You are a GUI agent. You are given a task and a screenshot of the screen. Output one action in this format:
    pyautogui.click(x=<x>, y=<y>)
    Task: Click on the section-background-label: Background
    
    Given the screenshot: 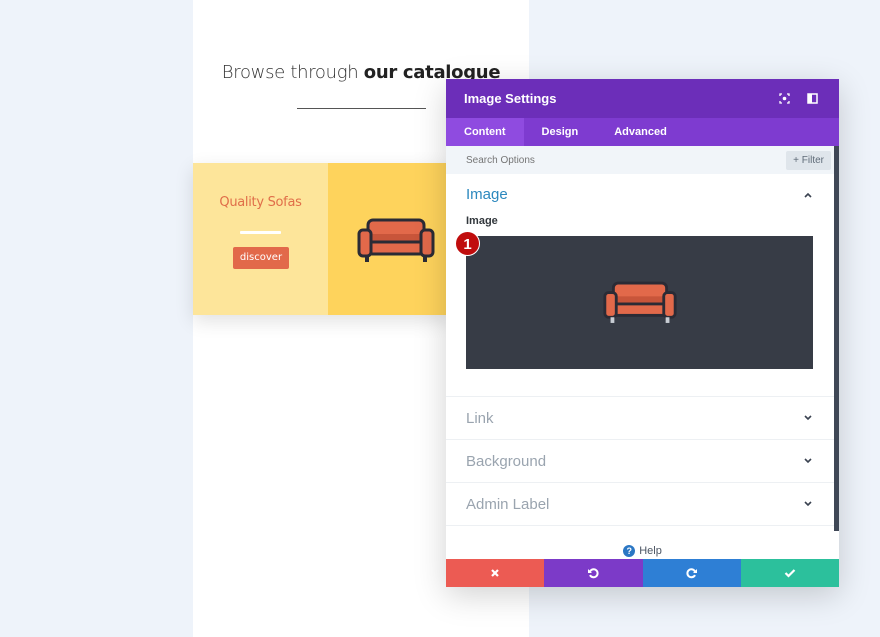 What is the action you would take?
    pyautogui.click(x=506, y=461)
    